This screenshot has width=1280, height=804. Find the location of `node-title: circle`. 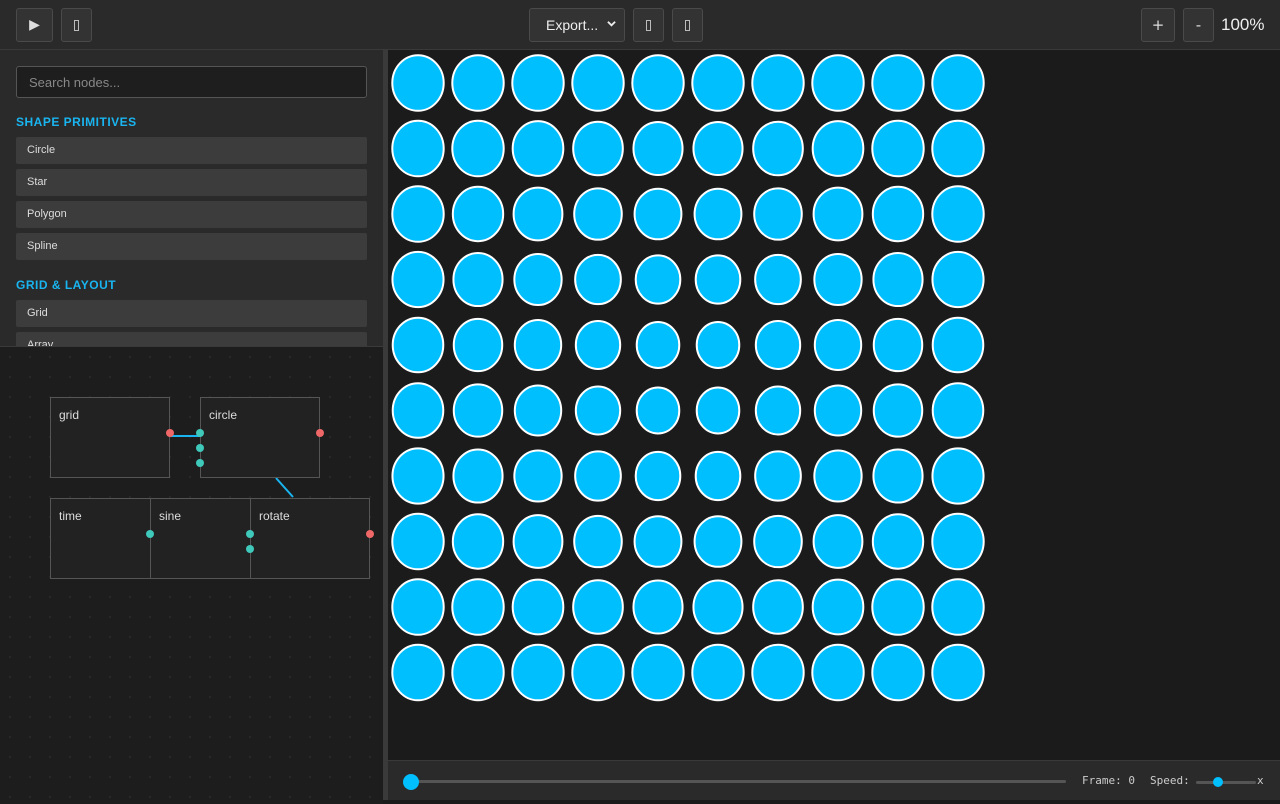

node-title: circle is located at coordinates (223, 415).